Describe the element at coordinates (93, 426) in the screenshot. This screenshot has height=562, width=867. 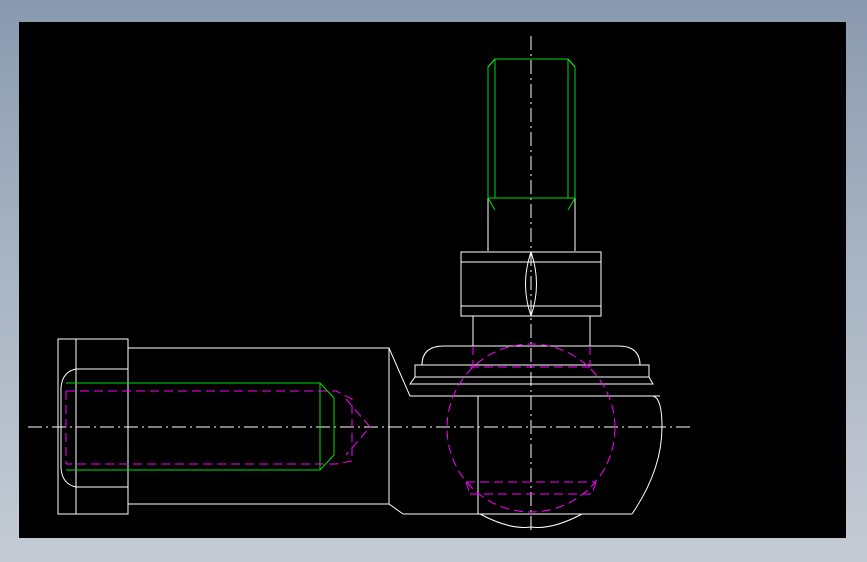
I see `hex-head` at that location.